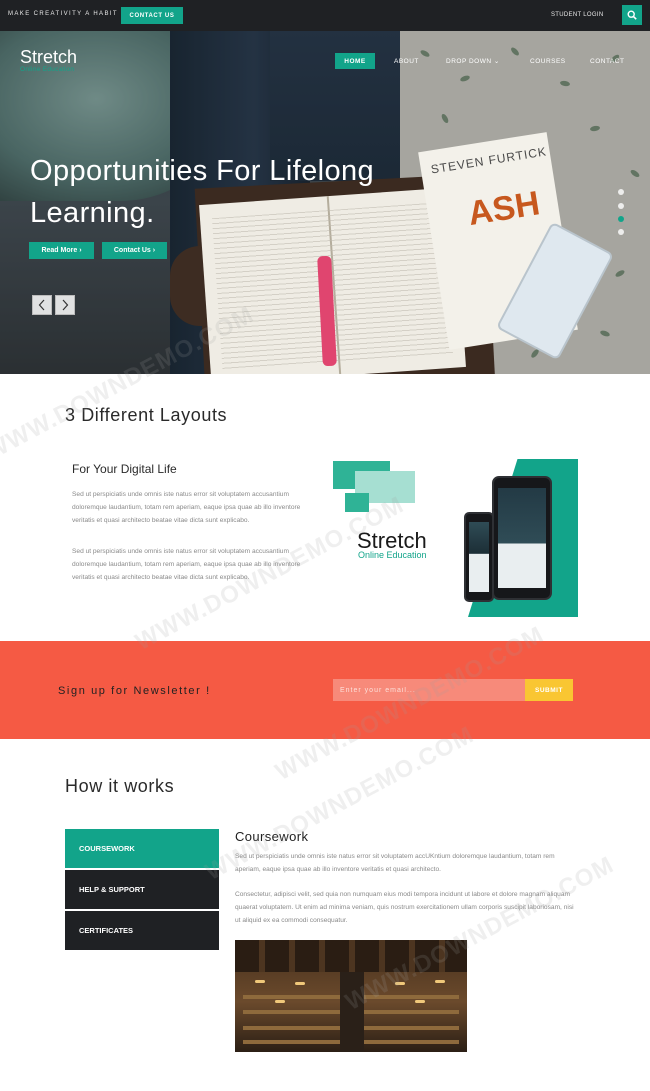  Describe the element at coordinates (202, 192) in the screenshot. I see `hero-title: Opportunities For Lifelong Learning.` at that location.